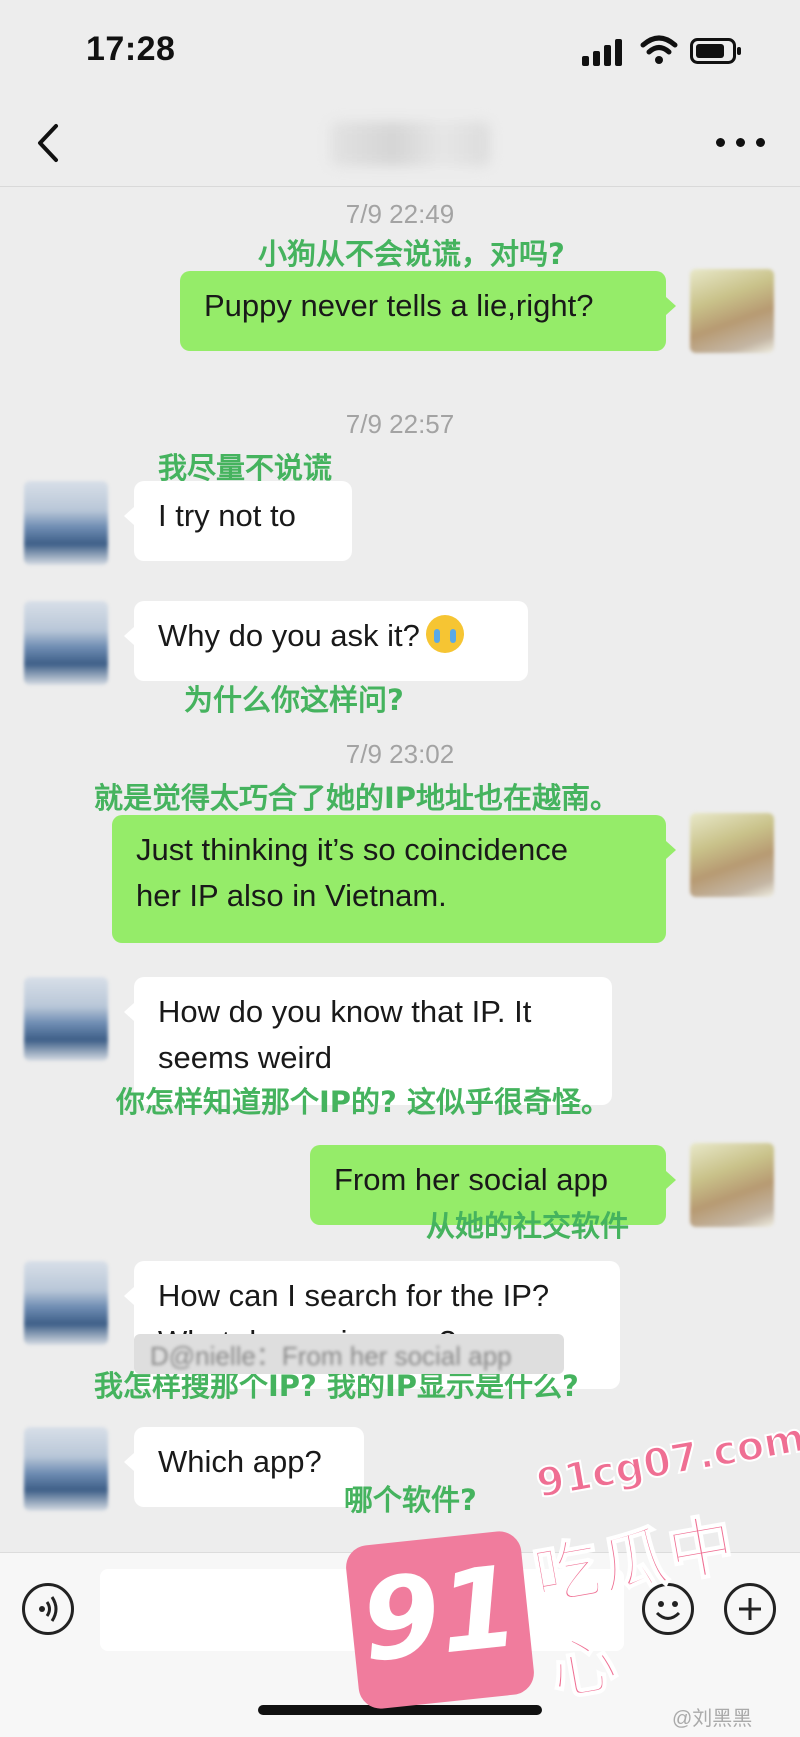 The width and height of the screenshot is (800, 1737). What do you see at coordinates (400, 424) in the screenshot?
I see `message-timestamp: 7/9 22:57` at bounding box center [400, 424].